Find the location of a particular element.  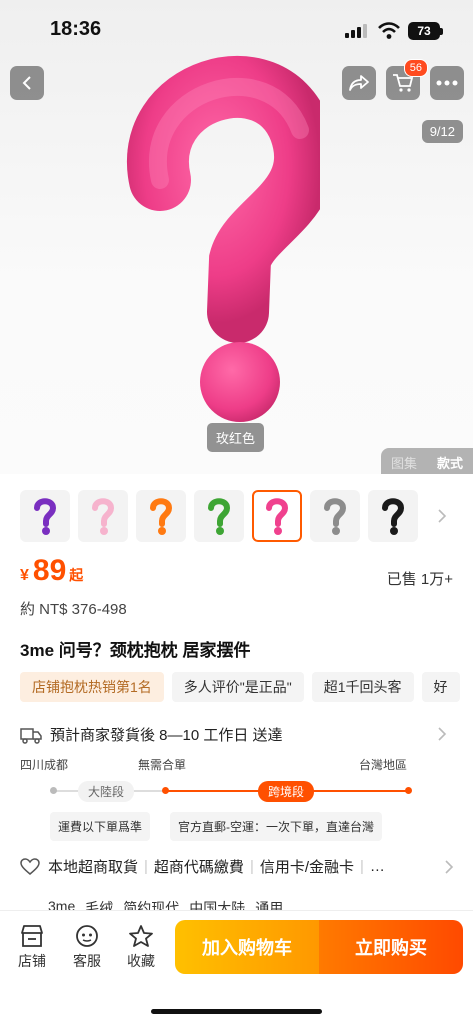

tag-review: 多人评价"是正品" is located at coordinates (237, 687).